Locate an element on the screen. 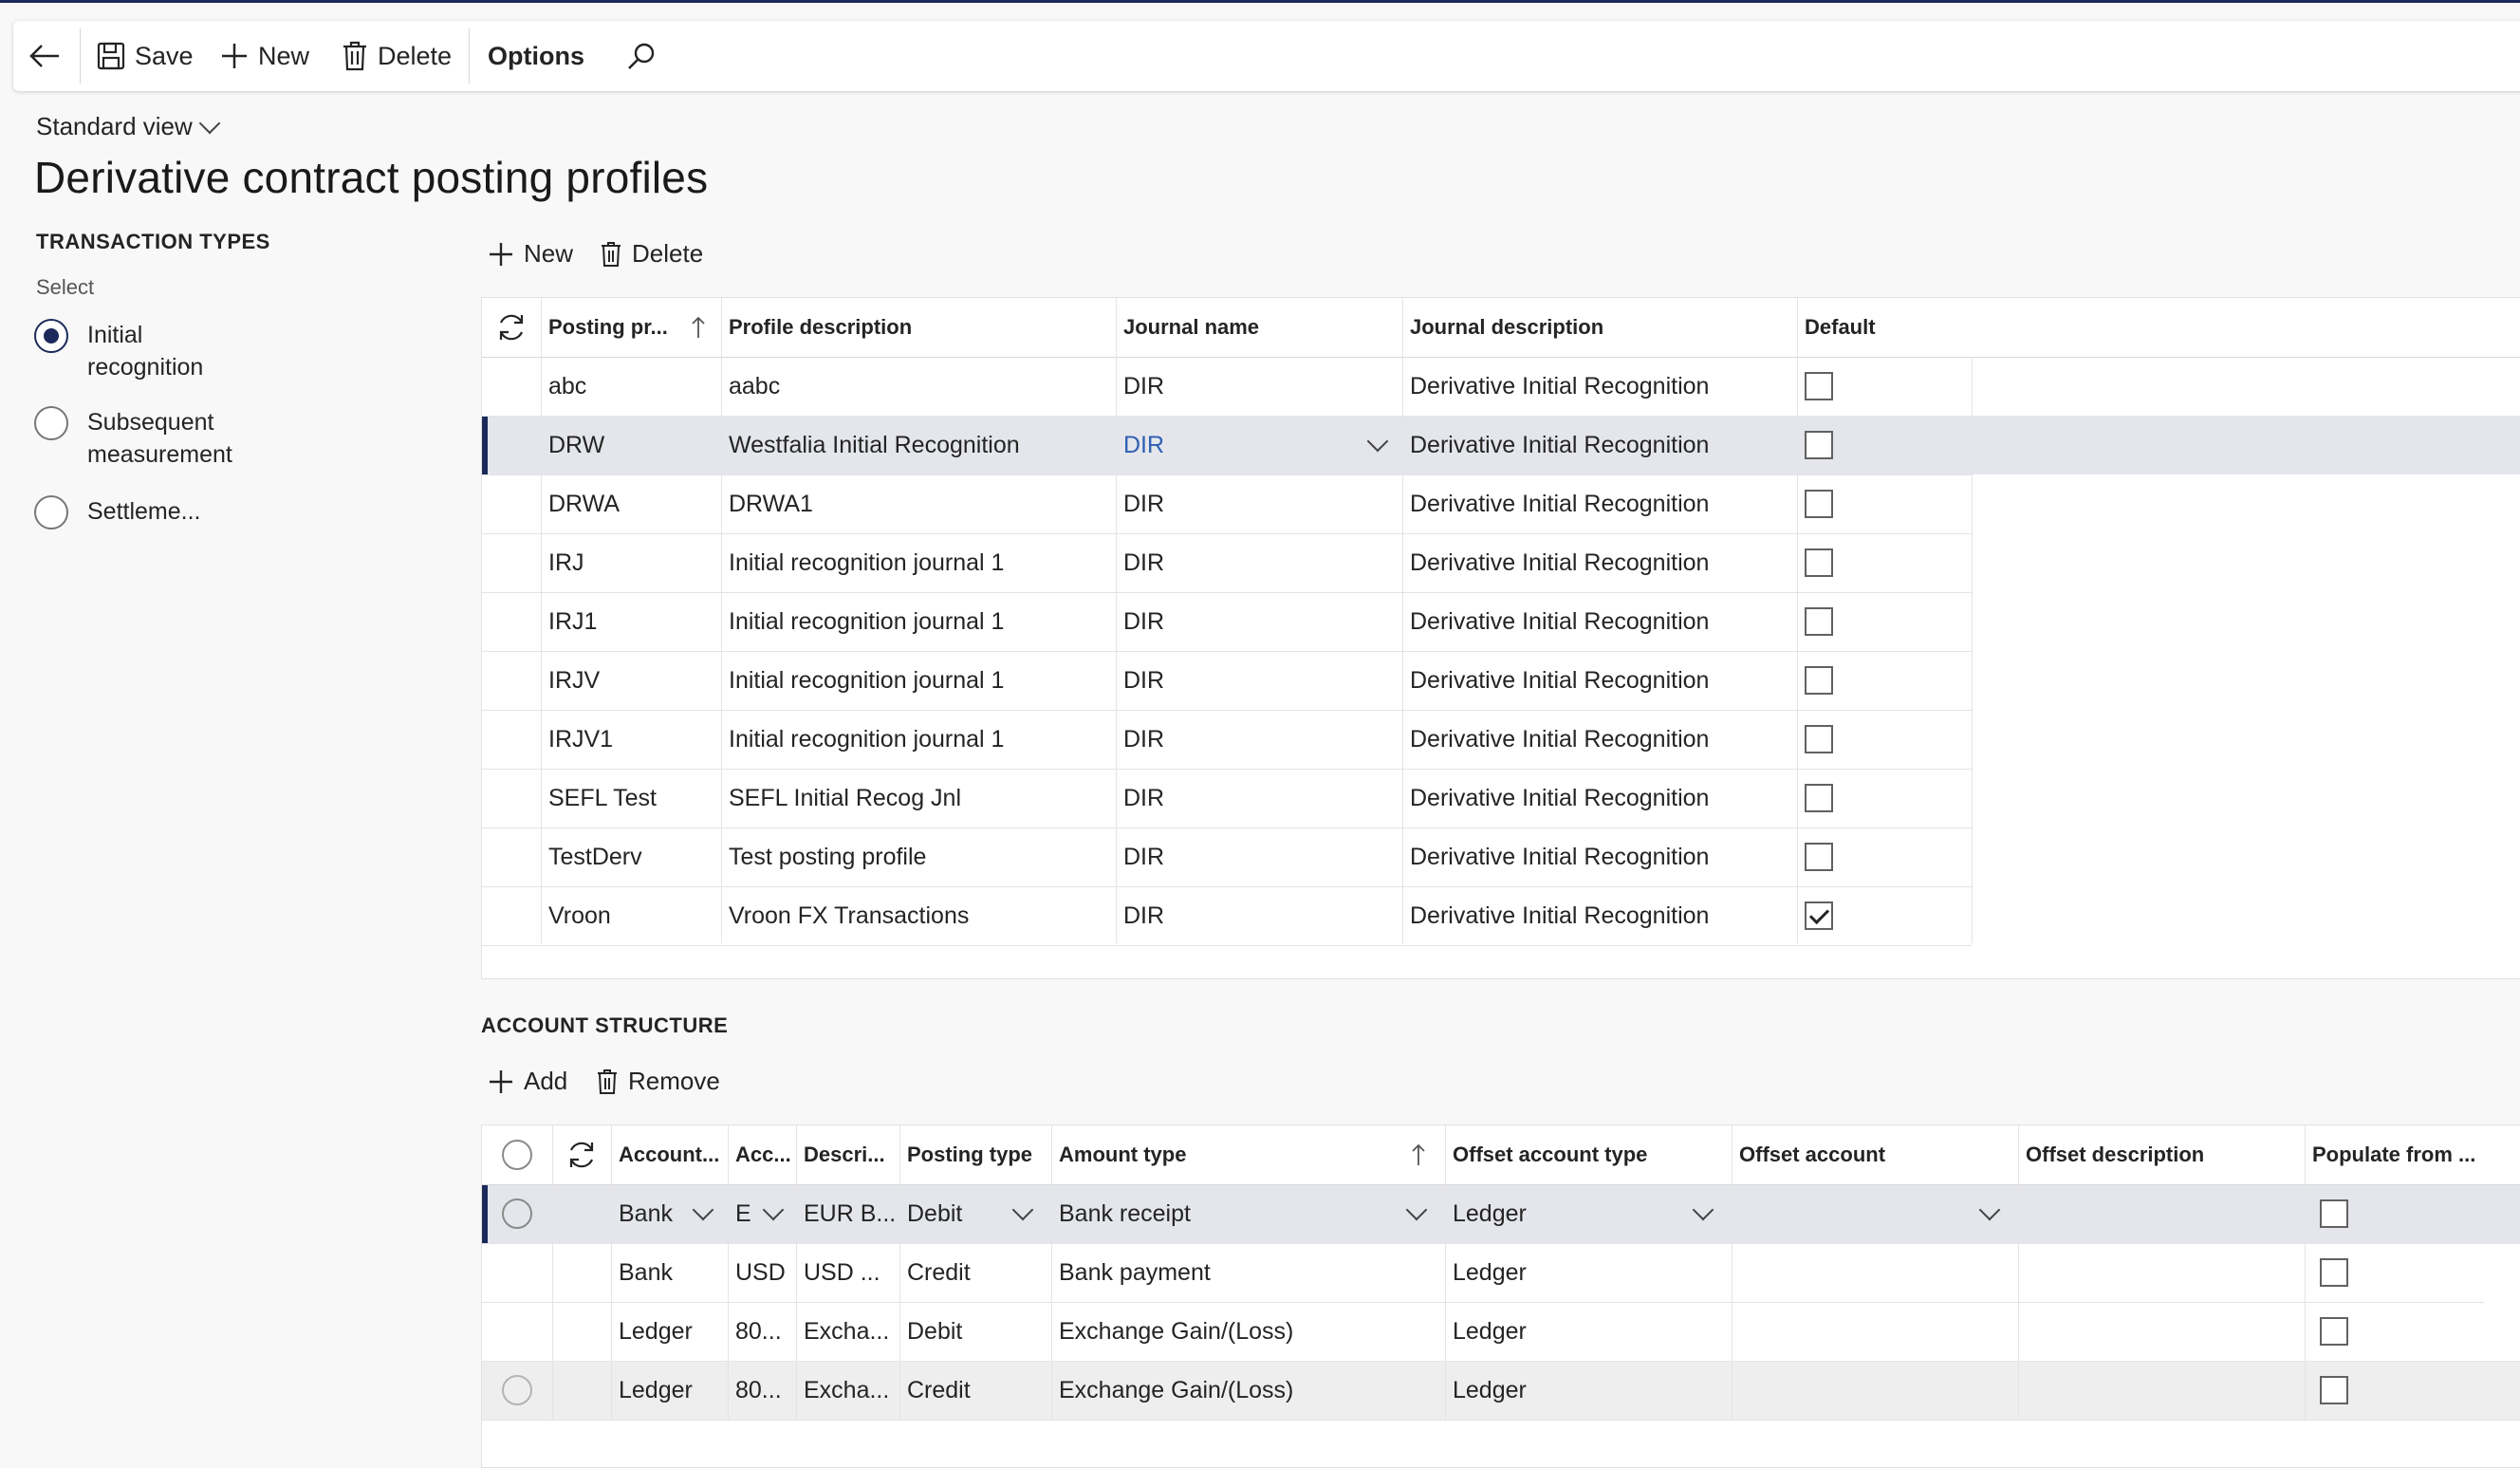 Image resolution: width=2520 pixels, height=1468 pixels. account-type-dropdown: Bank is located at coordinates (669, 1213).